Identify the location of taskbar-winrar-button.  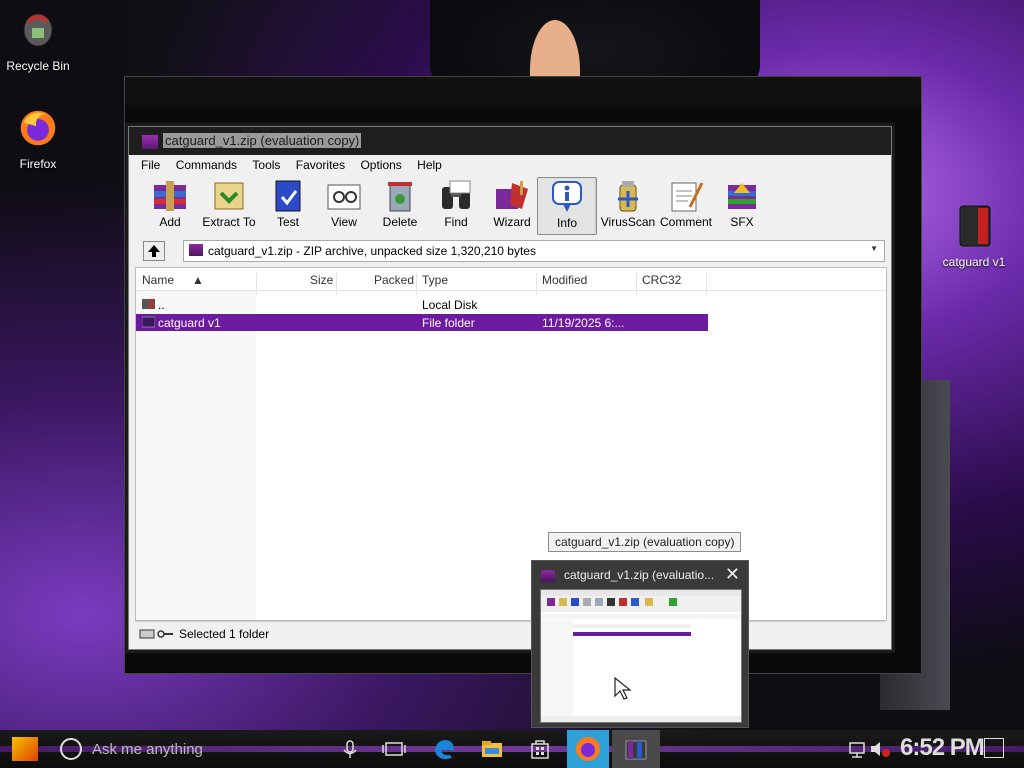
(636, 749).